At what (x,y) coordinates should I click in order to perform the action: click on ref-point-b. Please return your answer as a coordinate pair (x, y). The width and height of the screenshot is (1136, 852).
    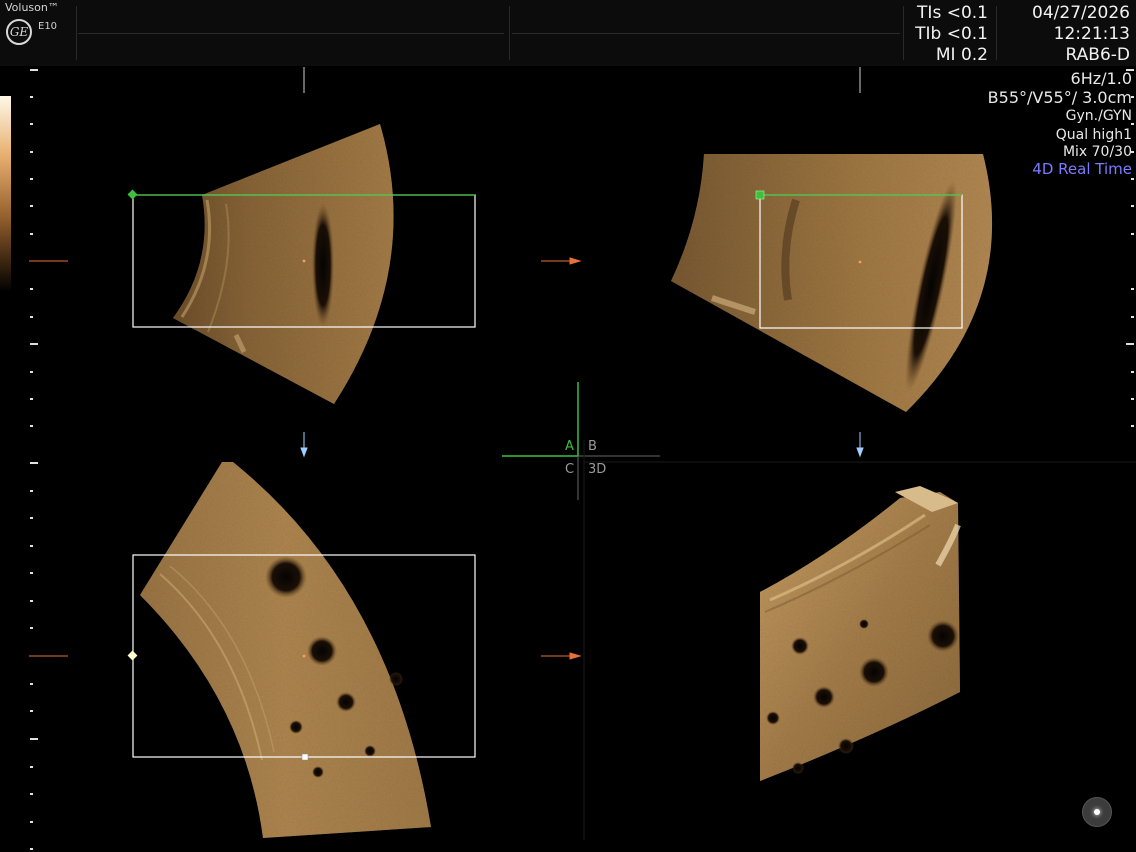
    Looking at the image, I should click on (860, 262).